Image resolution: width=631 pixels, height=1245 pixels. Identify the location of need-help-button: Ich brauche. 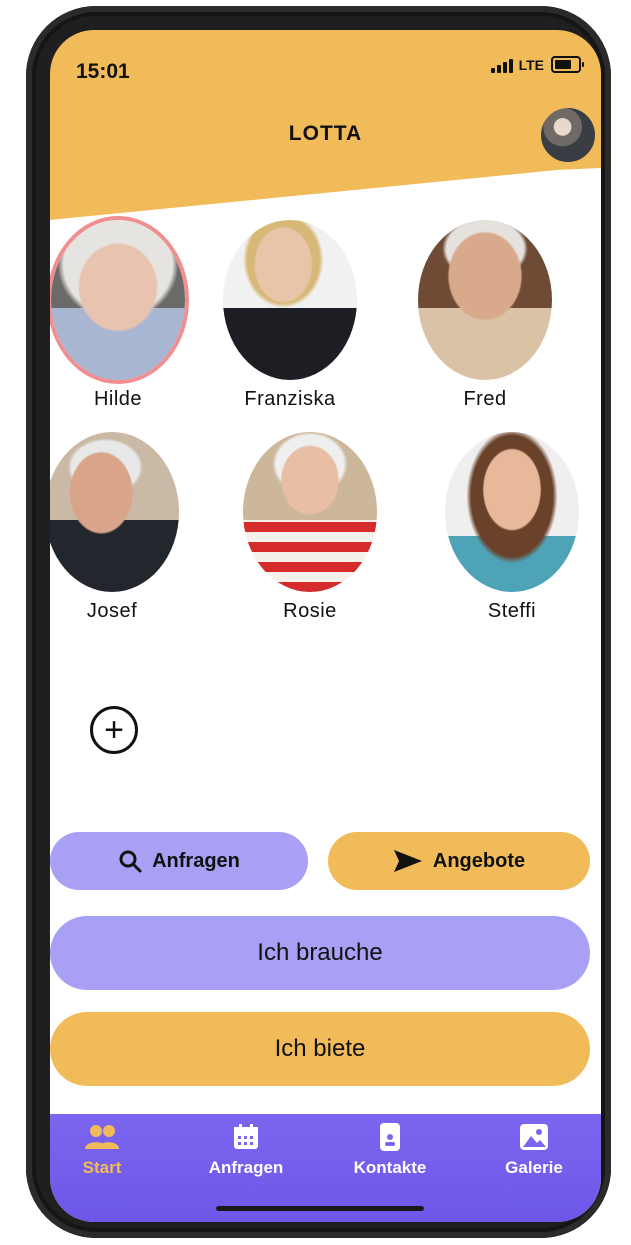
(320, 953).